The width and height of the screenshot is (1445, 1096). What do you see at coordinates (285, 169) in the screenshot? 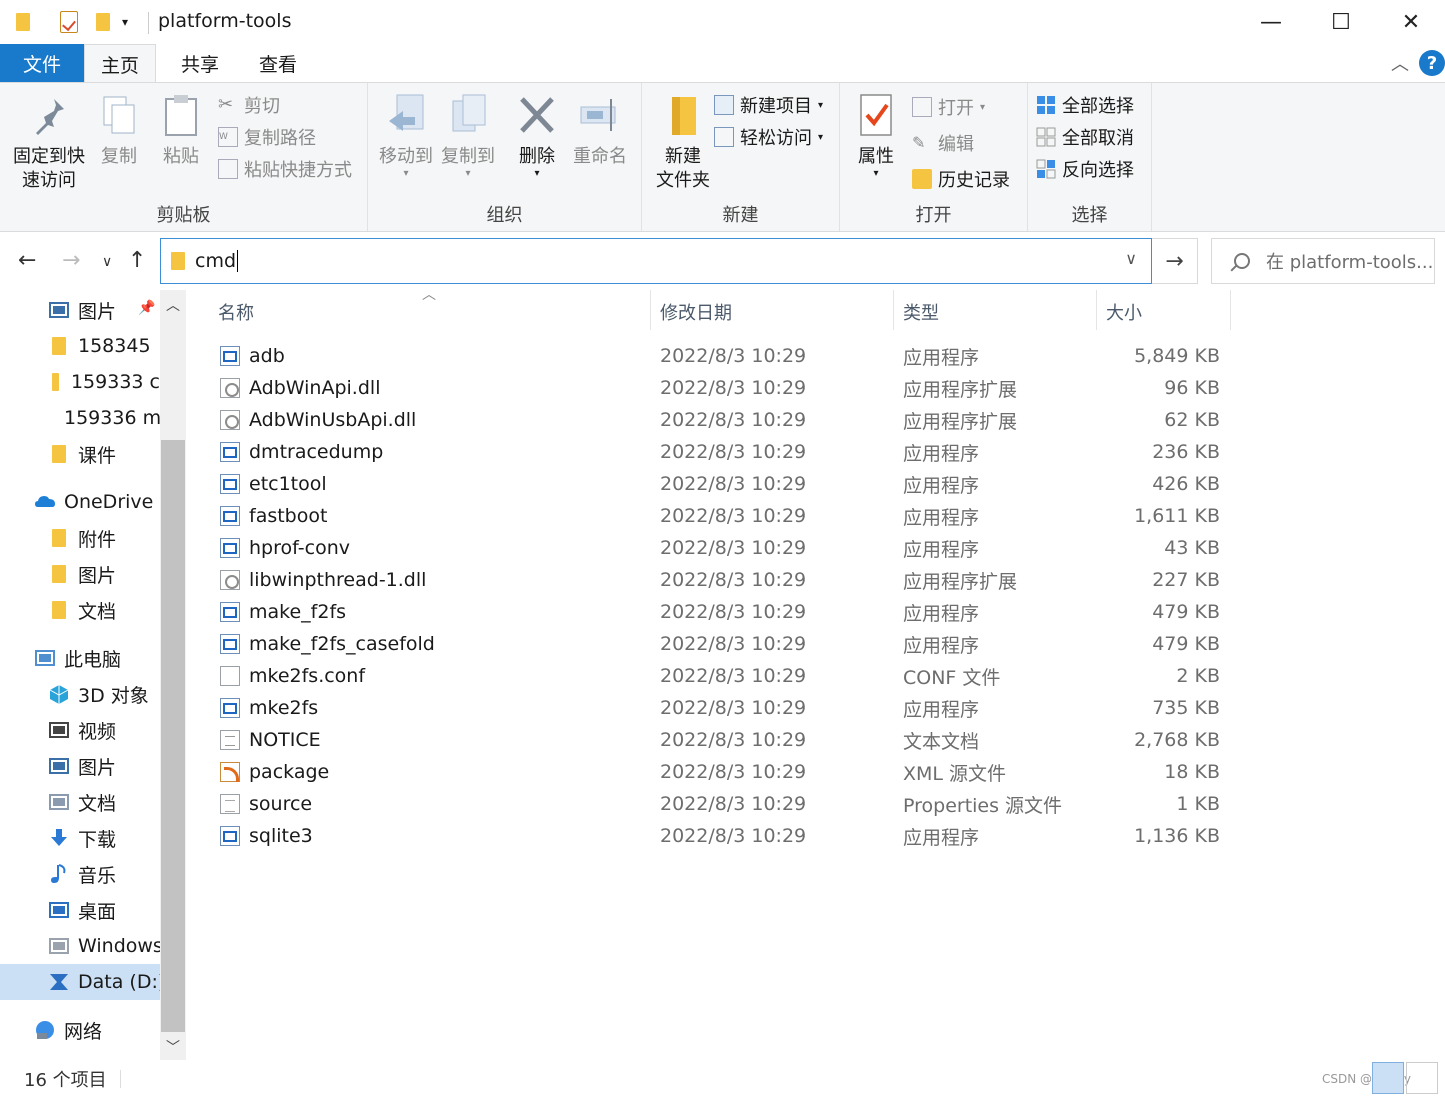
I see `paste-shortcut-button: 粘贴快捷方式` at bounding box center [285, 169].